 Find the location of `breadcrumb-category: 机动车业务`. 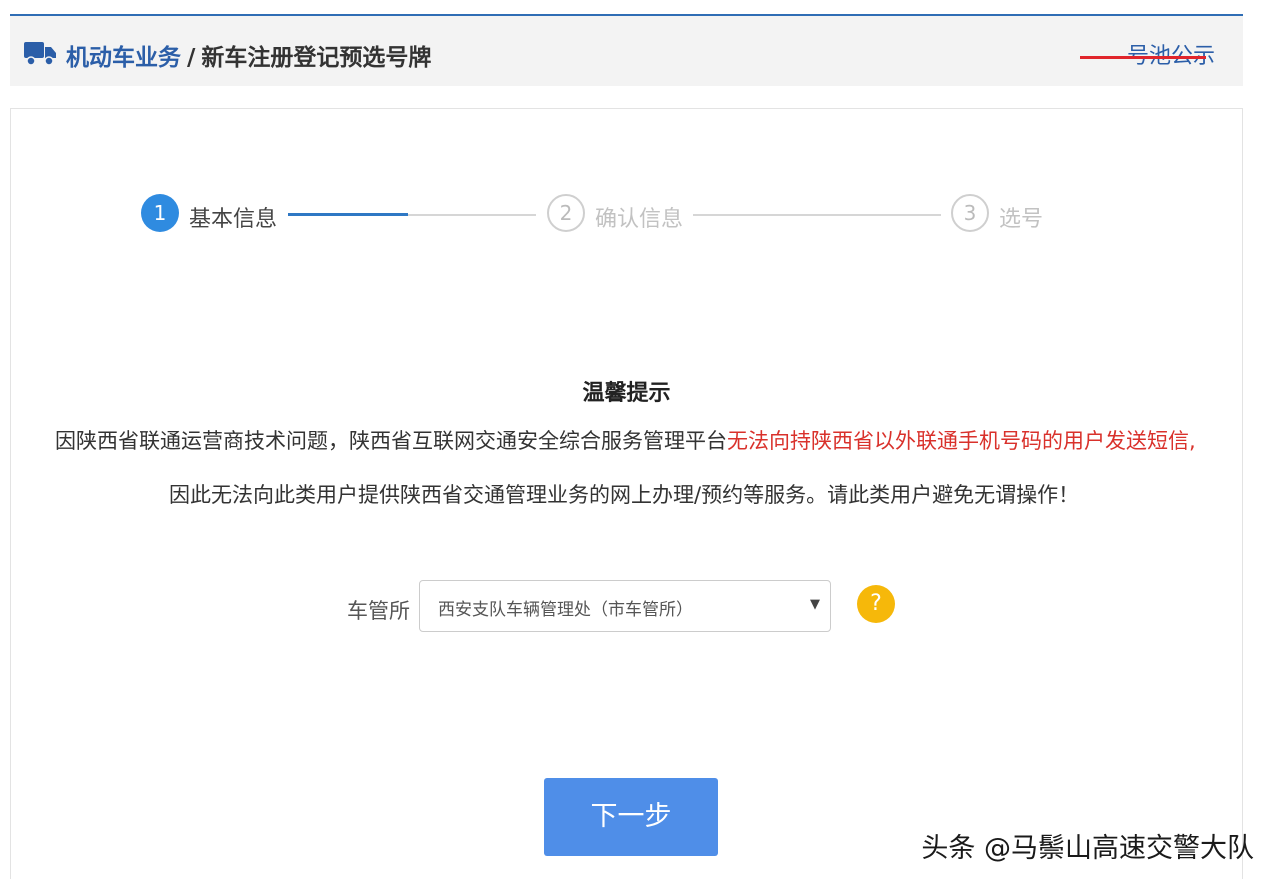

breadcrumb-category: 机动车业务 is located at coordinates (123, 58).